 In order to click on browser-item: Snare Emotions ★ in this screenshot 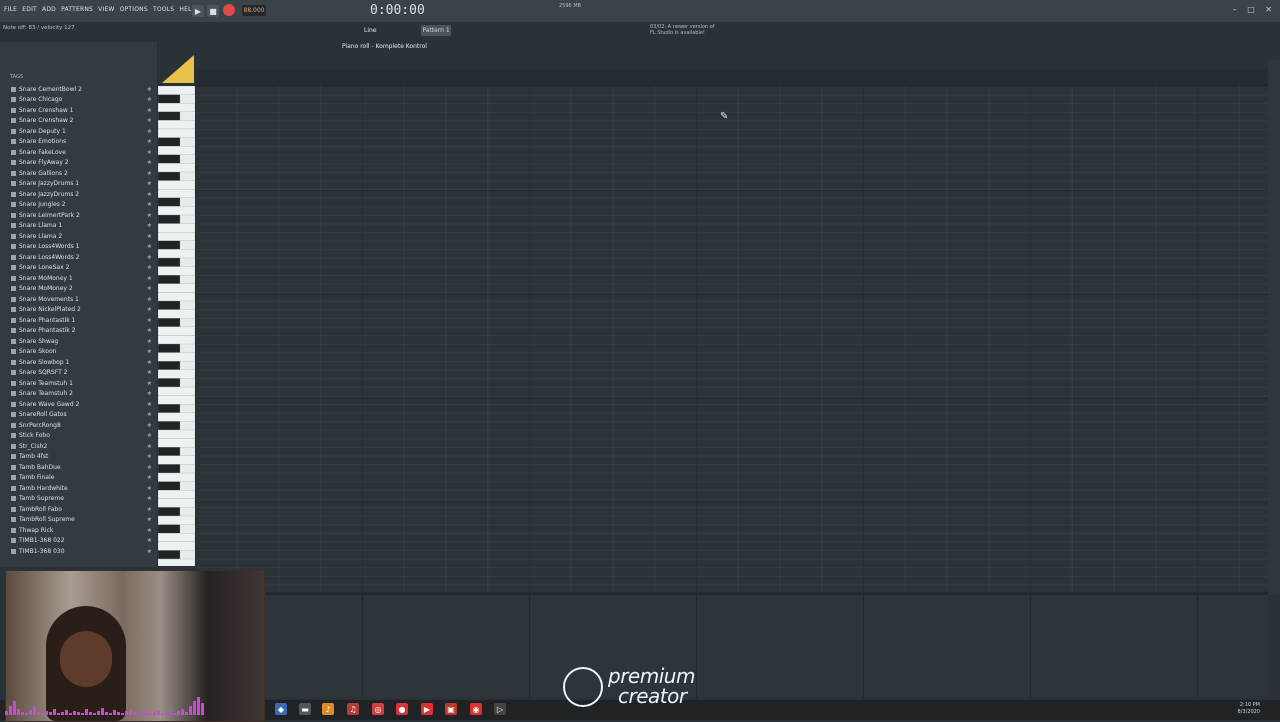, I will do `click(78, 142)`.